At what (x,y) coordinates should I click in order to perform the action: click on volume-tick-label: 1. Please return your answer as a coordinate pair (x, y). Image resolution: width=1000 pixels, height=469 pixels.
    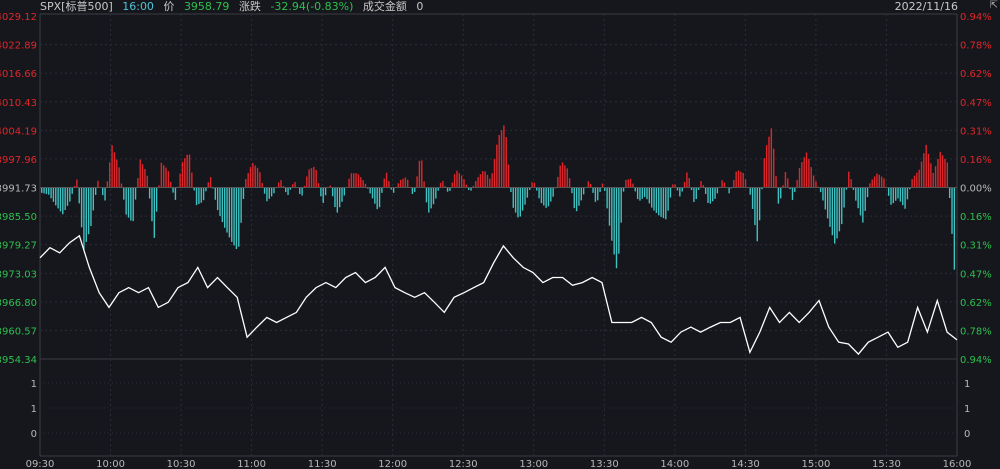
    Looking at the image, I should click on (34, 409).